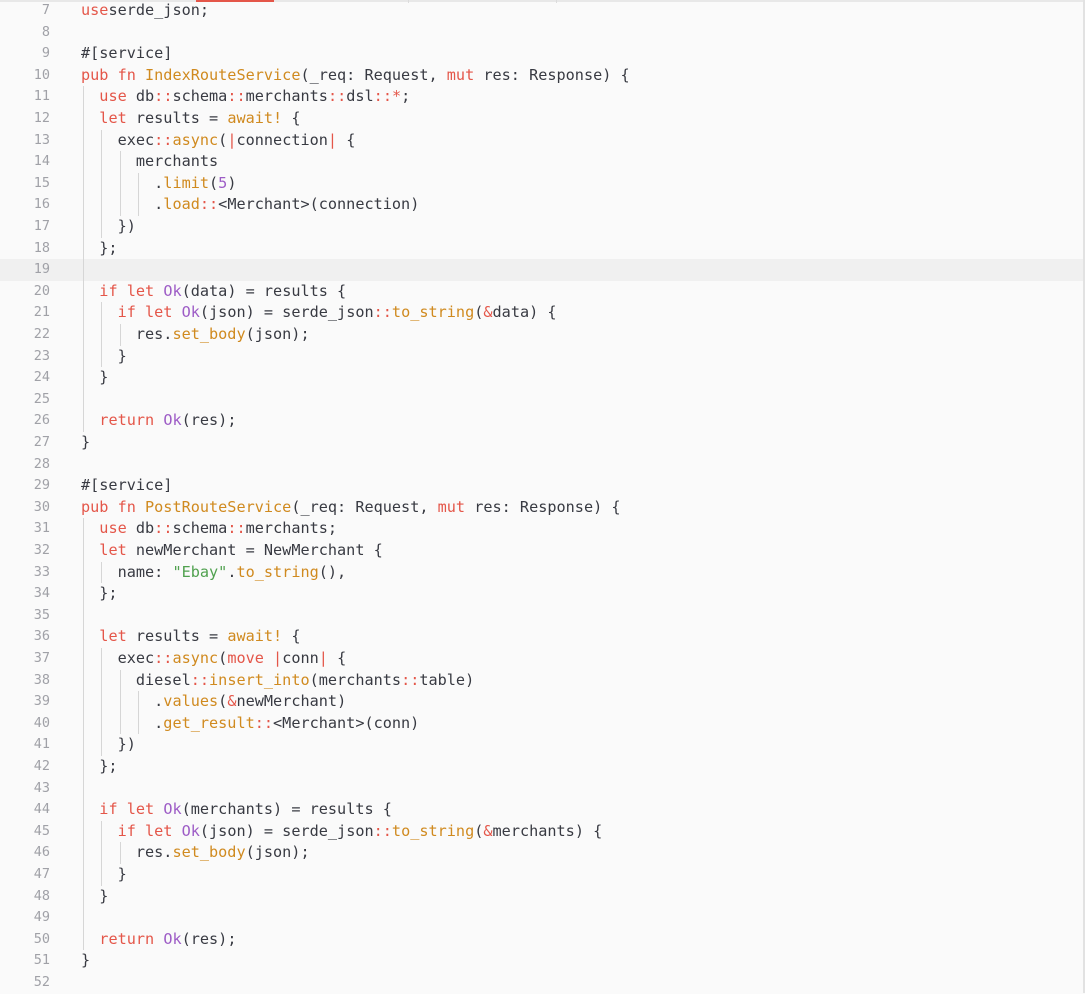 Image resolution: width=1085 pixels, height=994 pixels. What do you see at coordinates (181, 636) in the screenshot?
I see `code-token: results =` at bounding box center [181, 636].